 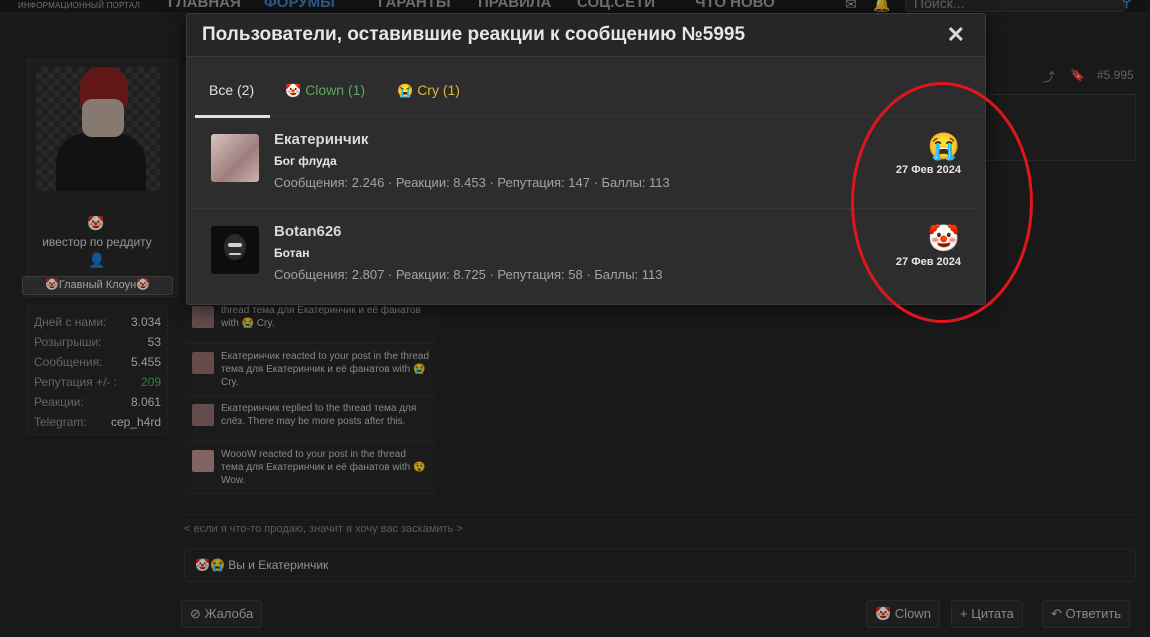 I want to click on tab-all: Все (2), so click(x=231, y=90).